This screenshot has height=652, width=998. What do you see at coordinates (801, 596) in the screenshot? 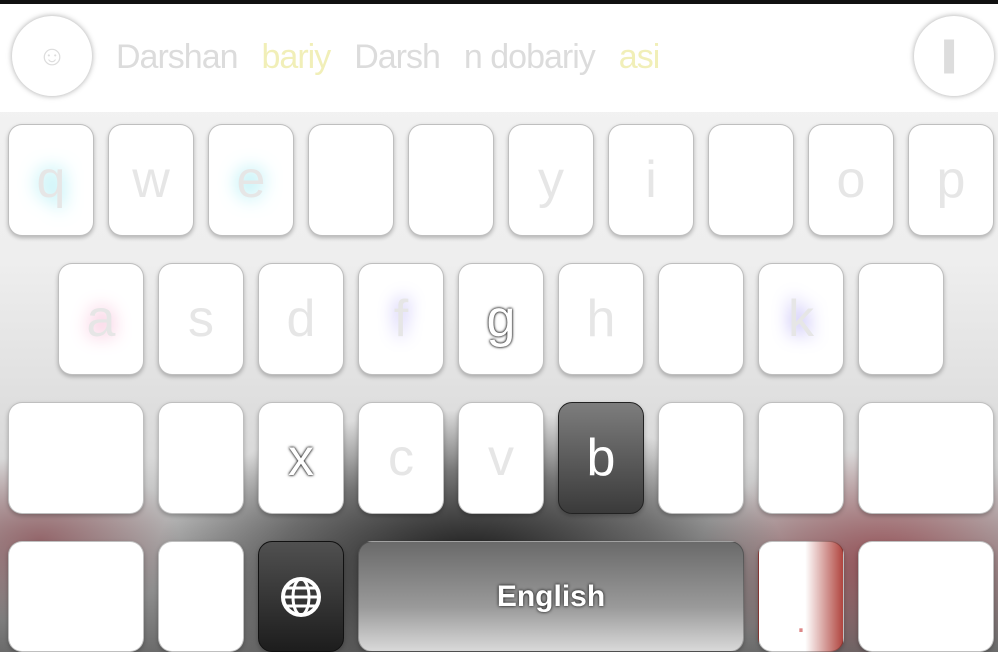
I see `period-key: .` at bounding box center [801, 596].